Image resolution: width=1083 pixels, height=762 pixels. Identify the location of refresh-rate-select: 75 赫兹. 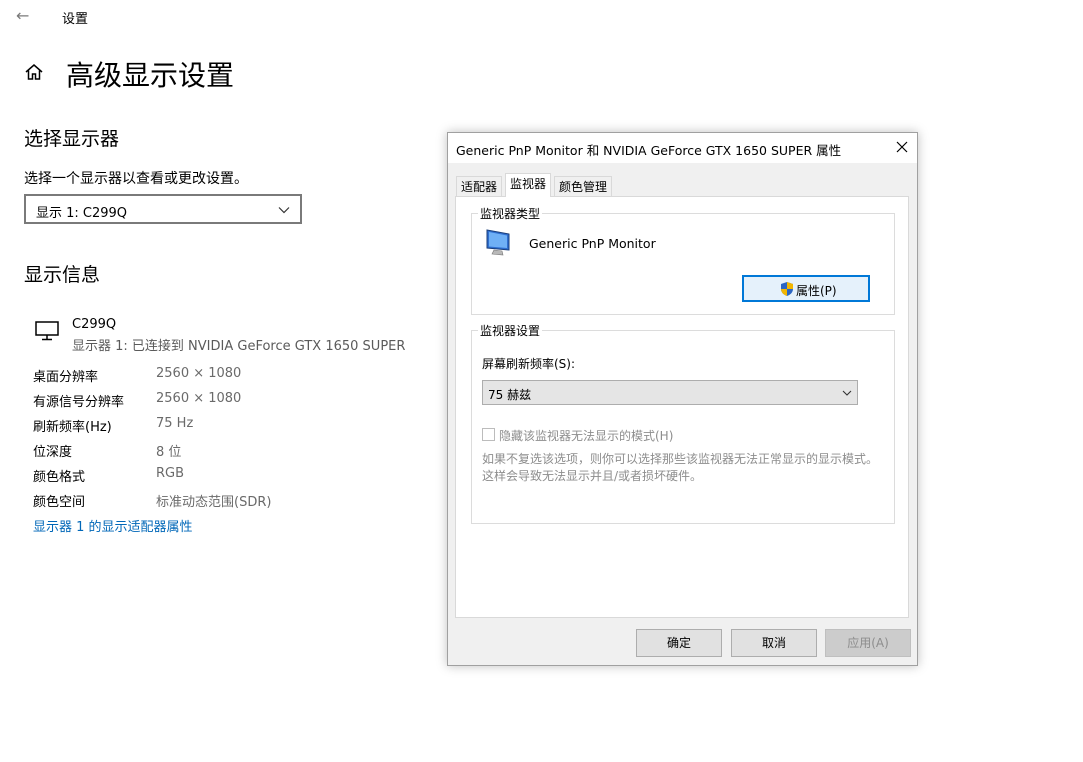
(670, 392).